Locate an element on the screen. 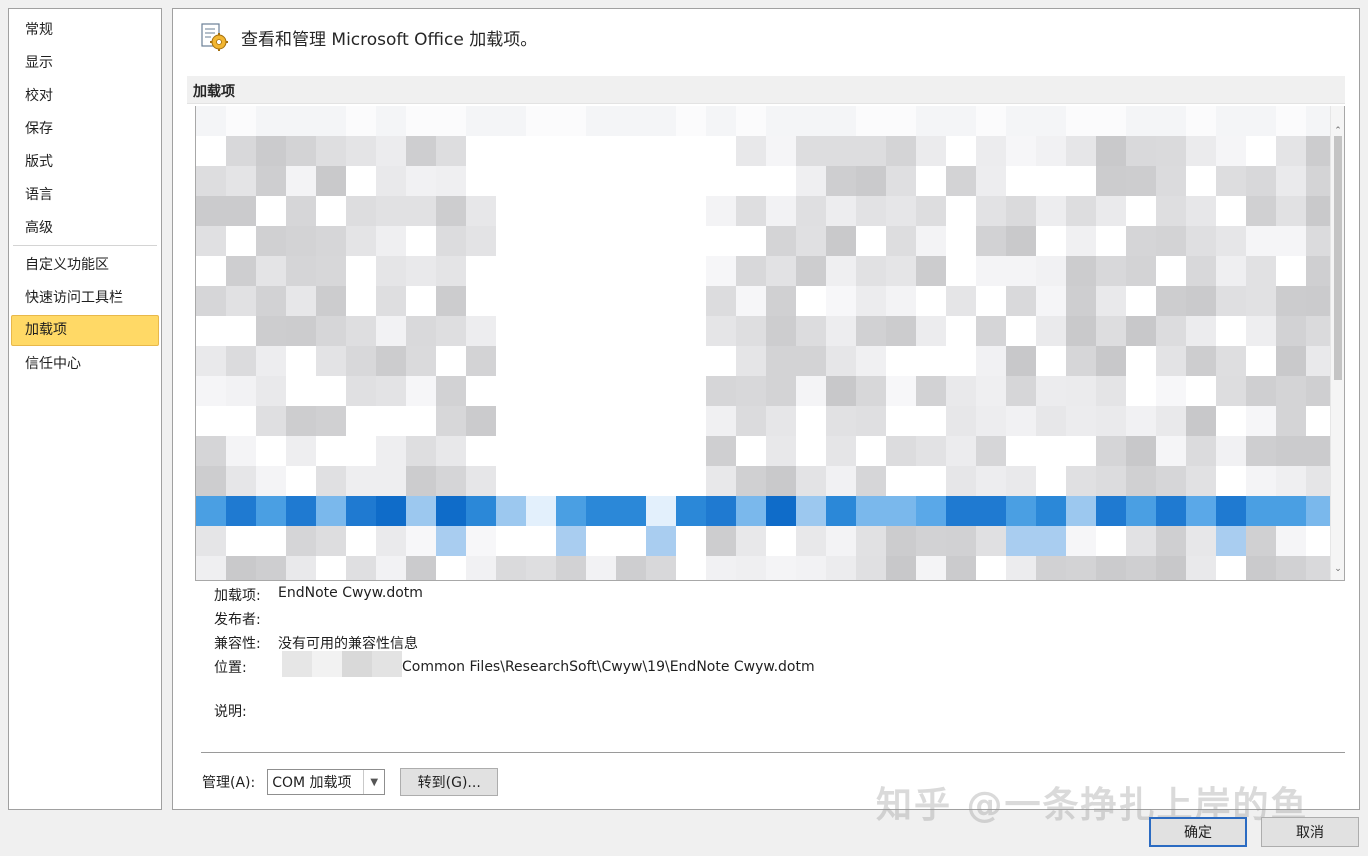 This screenshot has height=856, width=1368. nav-item-language: 语言 is located at coordinates (85, 194).